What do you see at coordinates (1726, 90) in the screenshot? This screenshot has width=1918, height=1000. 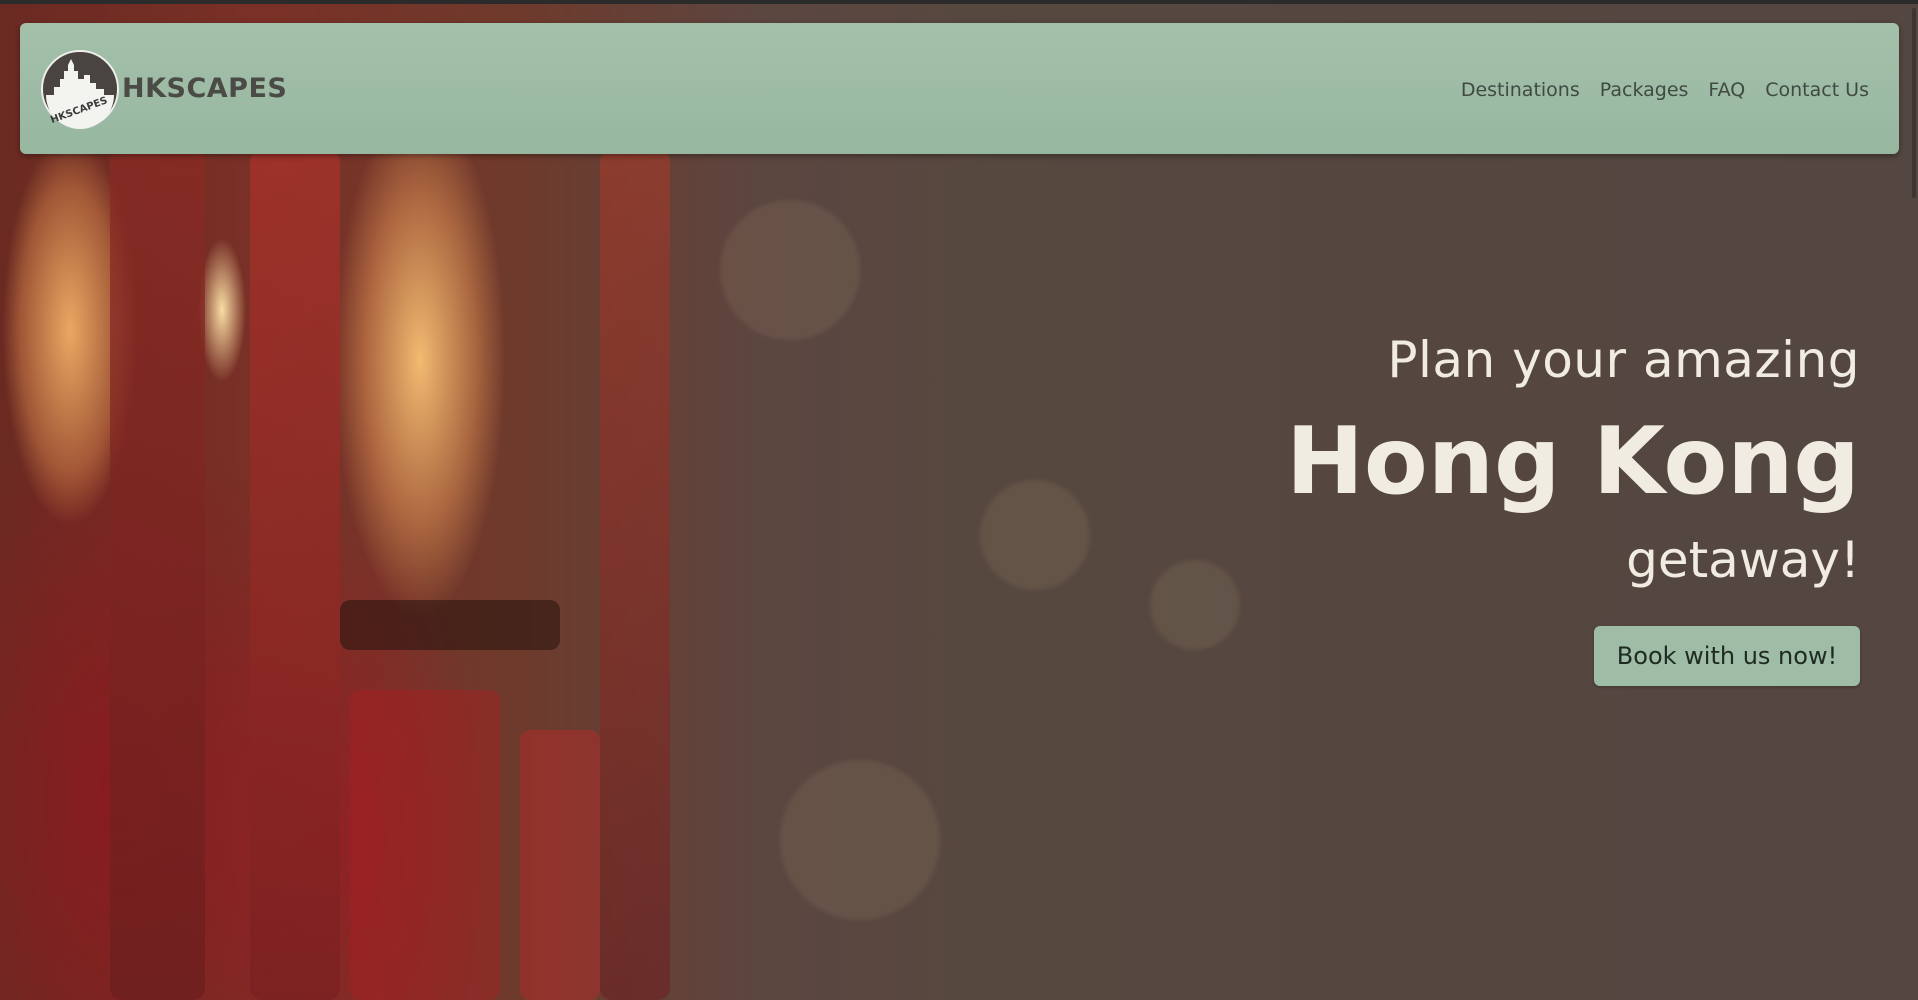 I see `nav-link-faq: FAQ` at bounding box center [1726, 90].